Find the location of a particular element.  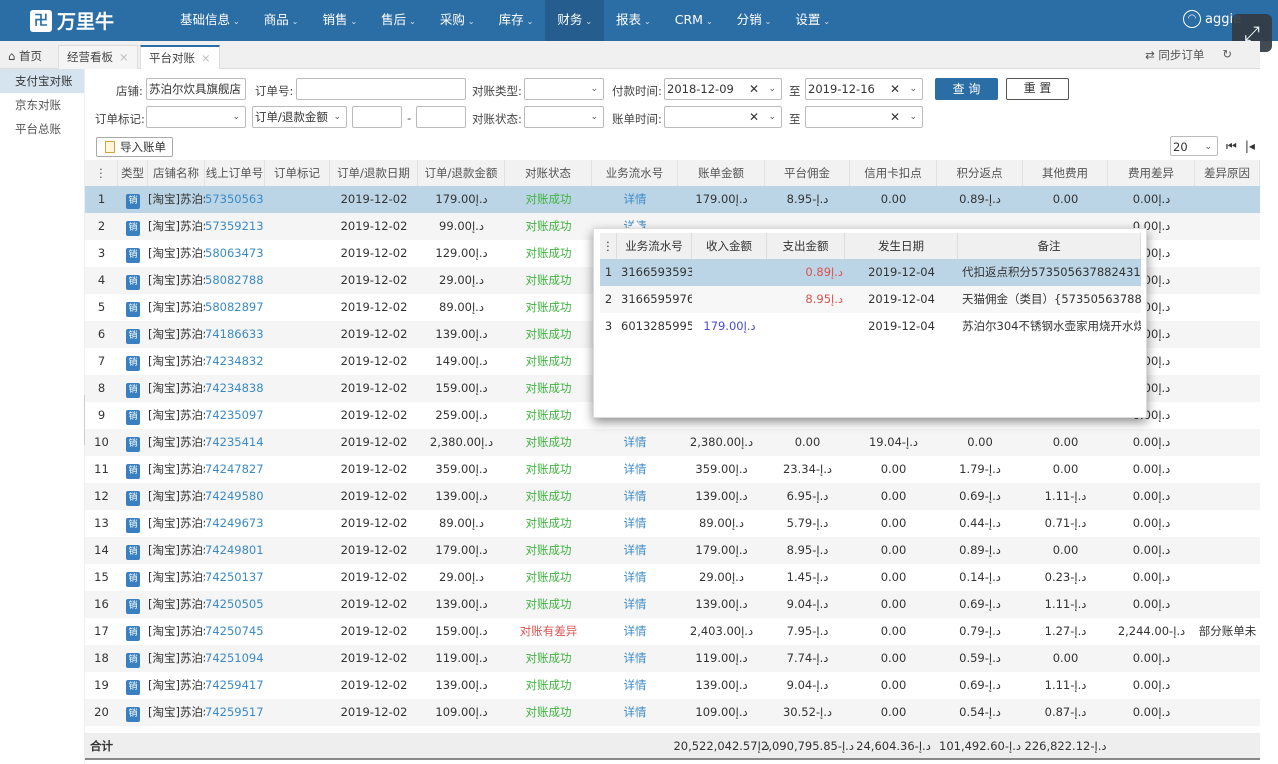

tab-home: ⌂ 首页 is located at coordinates (25, 57).